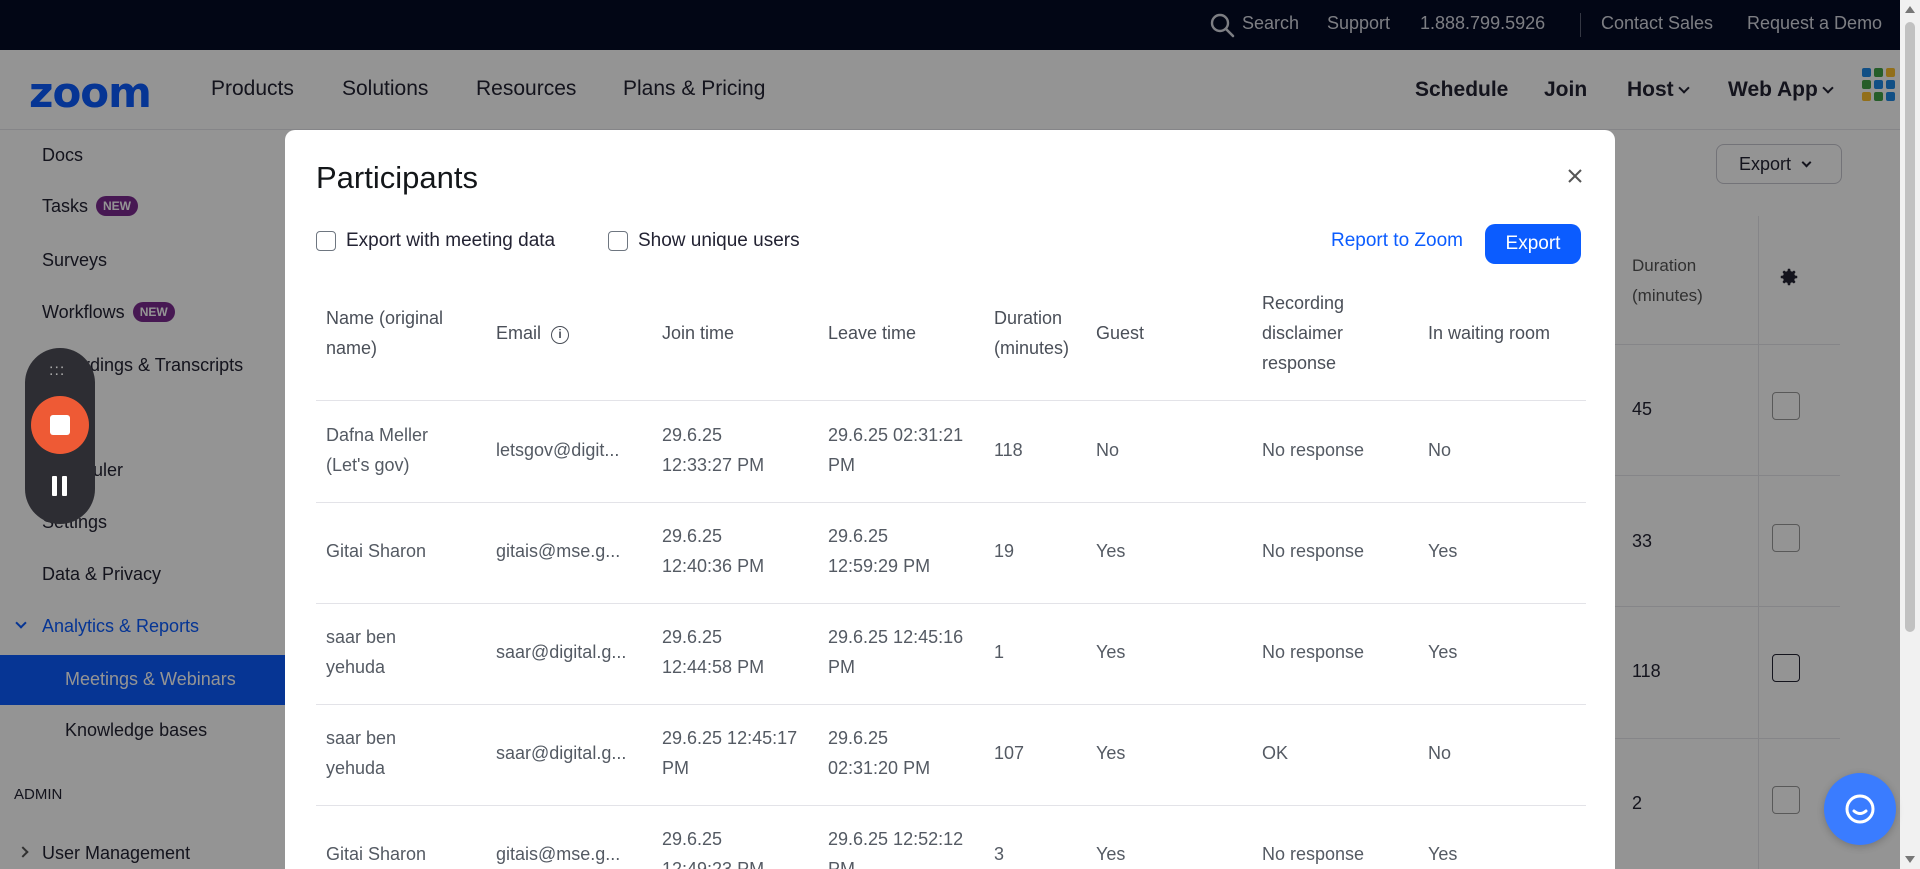 Image resolution: width=1920 pixels, height=869 pixels. I want to click on column-header-leave-time: Leave time, so click(872, 333).